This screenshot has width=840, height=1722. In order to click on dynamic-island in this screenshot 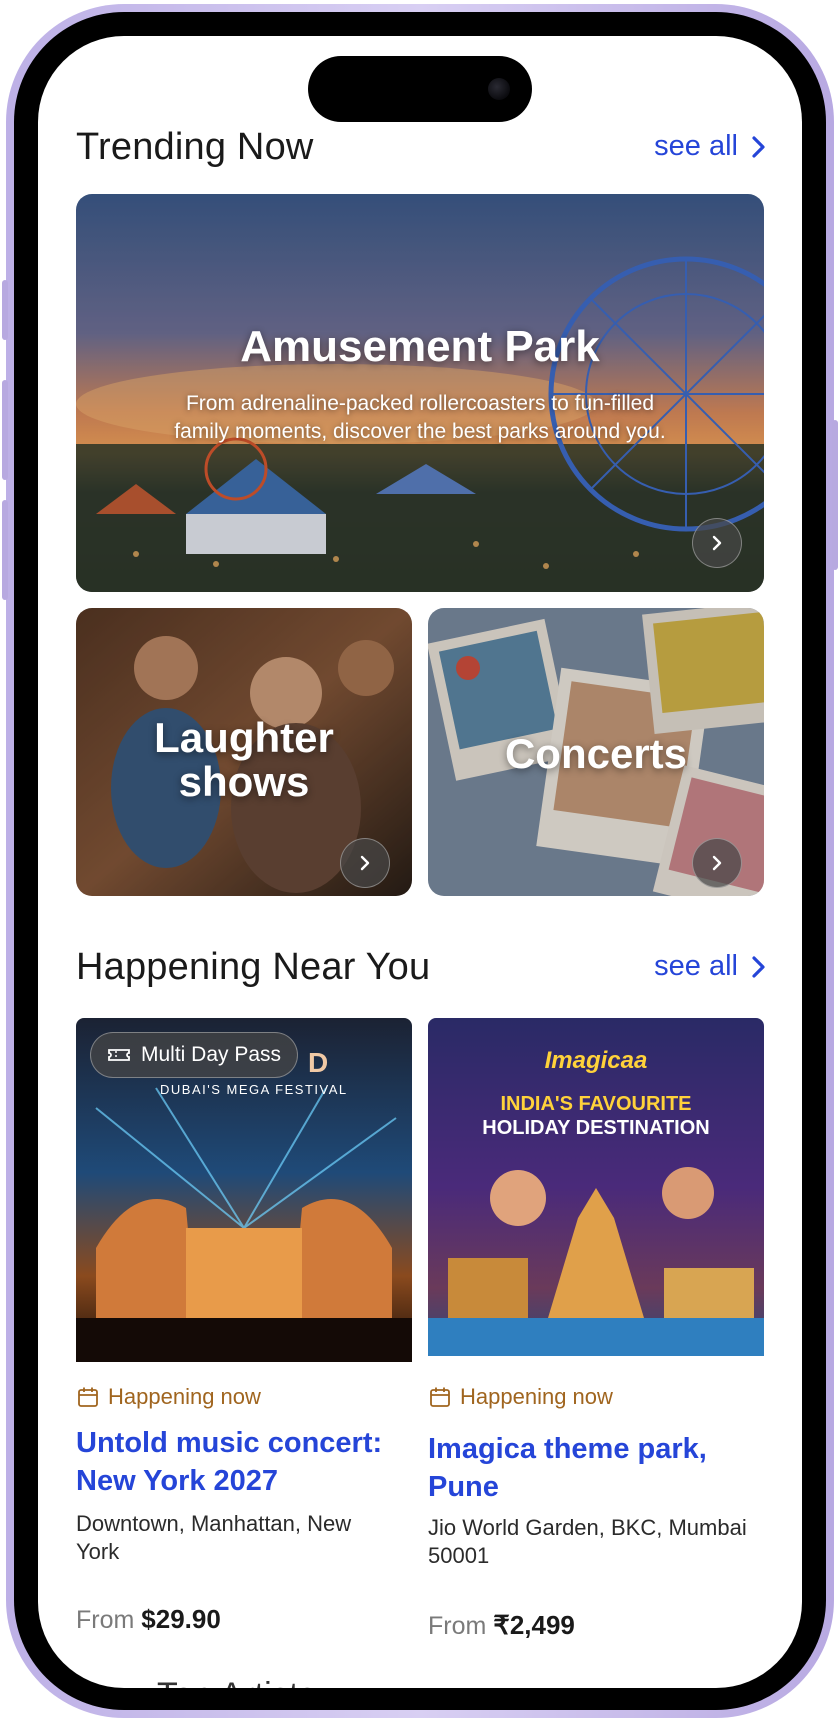, I will do `click(420, 89)`.